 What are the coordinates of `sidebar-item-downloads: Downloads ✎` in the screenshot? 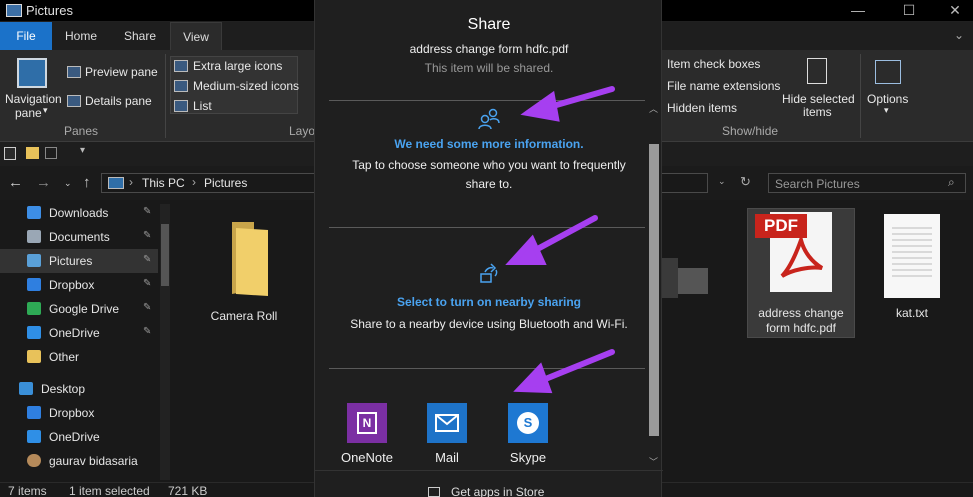 It's located at (79, 213).